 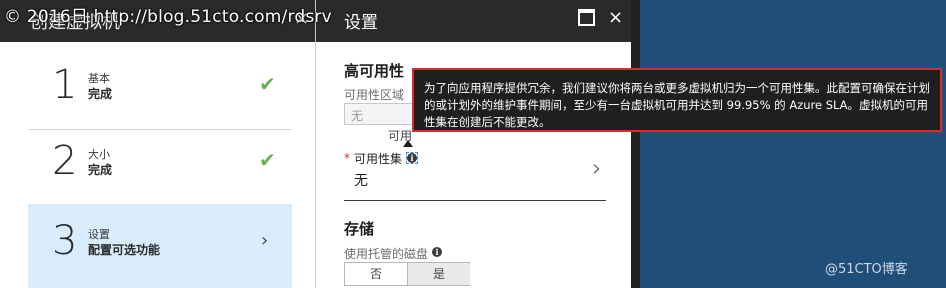 What do you see at coordinates (124, 250) in the screenshot?
I see `step-status: 配置可选功能` at bounding box center [124, 250].